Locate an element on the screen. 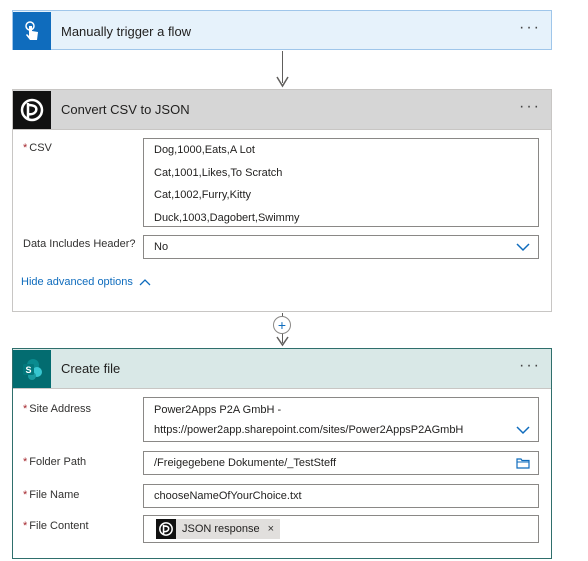  folder-path-input: /Freigegebene Dokumente/_TestSteff is located at coordinates (341, 463).